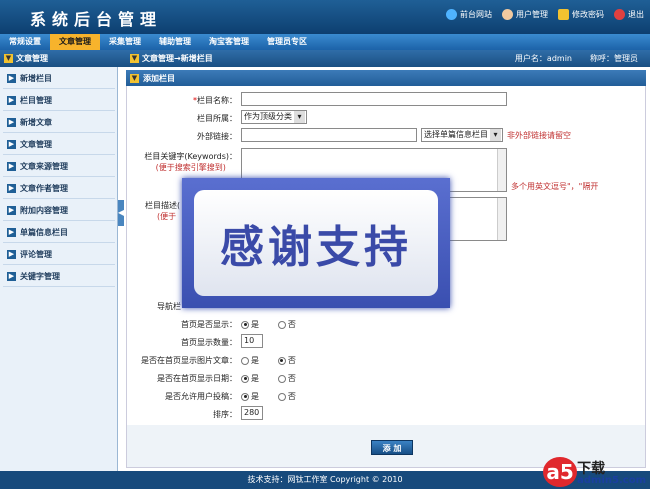  Describe the element at coordinates (250, 360) in the screenshot. I see `home-images-yes-radio: 是` at that location.